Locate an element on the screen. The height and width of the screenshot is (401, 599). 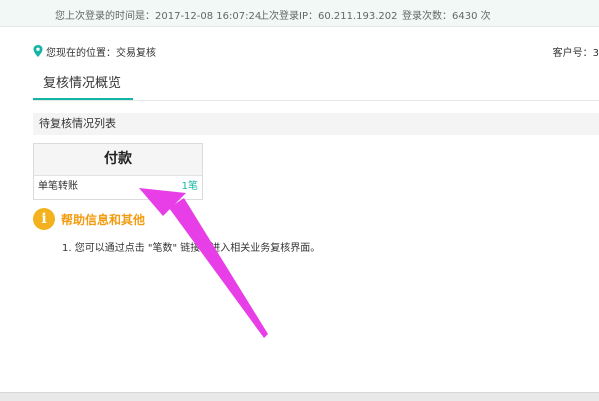
breadcrumb-text: 您现在的位置：交易复核 is located at coordinates (101, 53).